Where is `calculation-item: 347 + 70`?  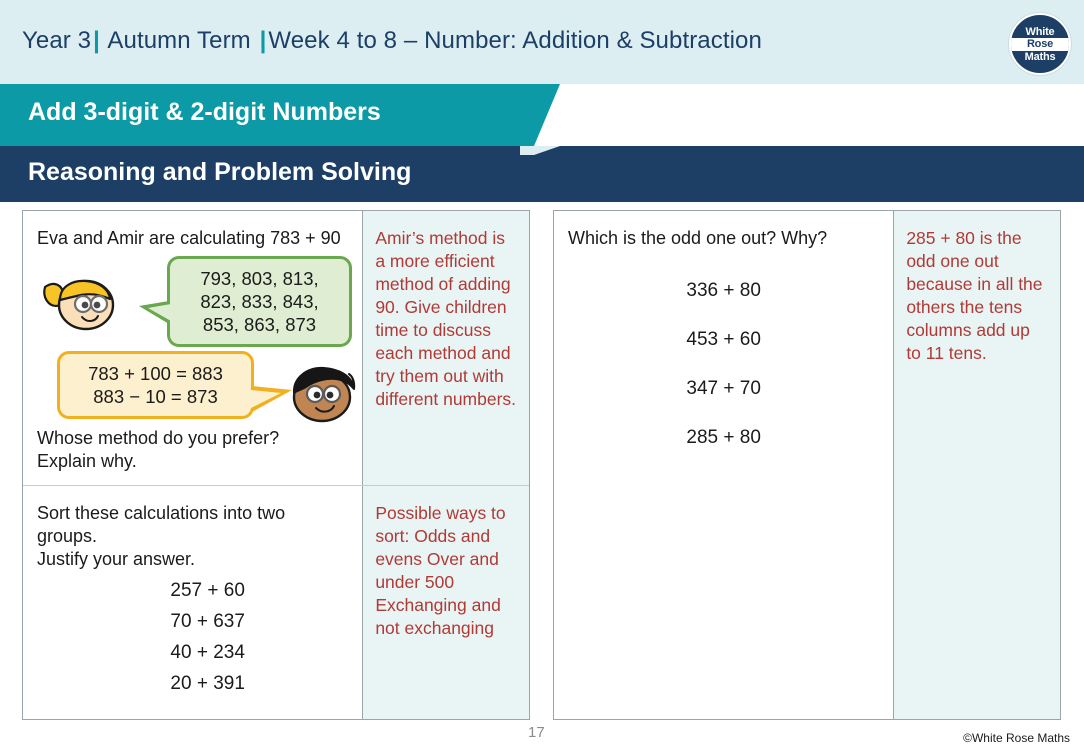 calculation-item: 347 + 70 is located at coordinates (723, 388).